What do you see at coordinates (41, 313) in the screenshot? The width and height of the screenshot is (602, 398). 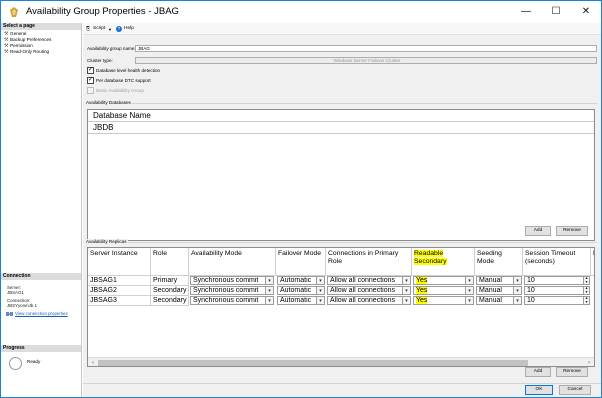 I see `view-connection-properties-link: View connection properties` at bounding box center [41, 313].